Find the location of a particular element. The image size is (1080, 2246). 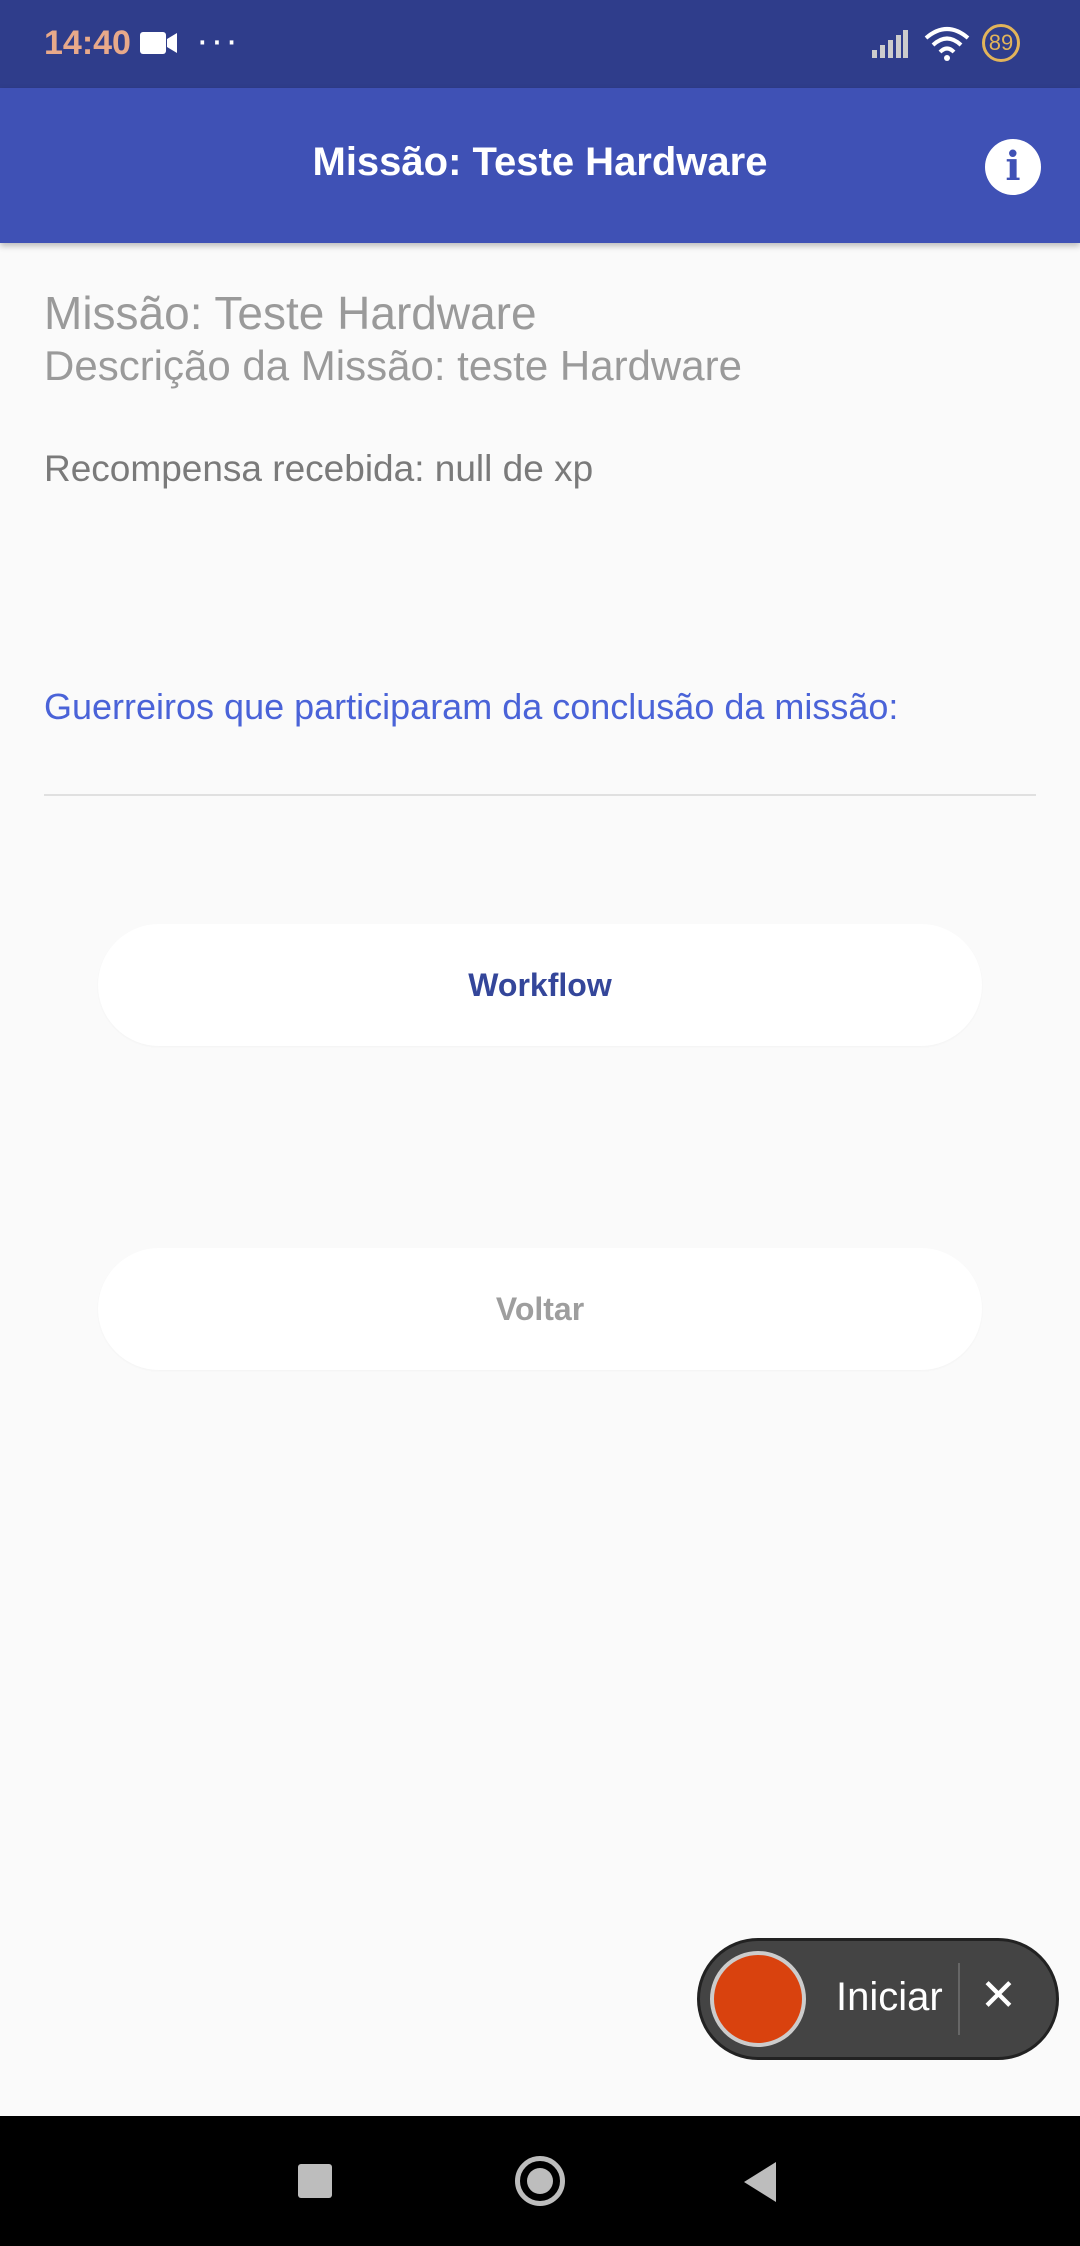

recorder-divider is located at coordinates (959, 1999).